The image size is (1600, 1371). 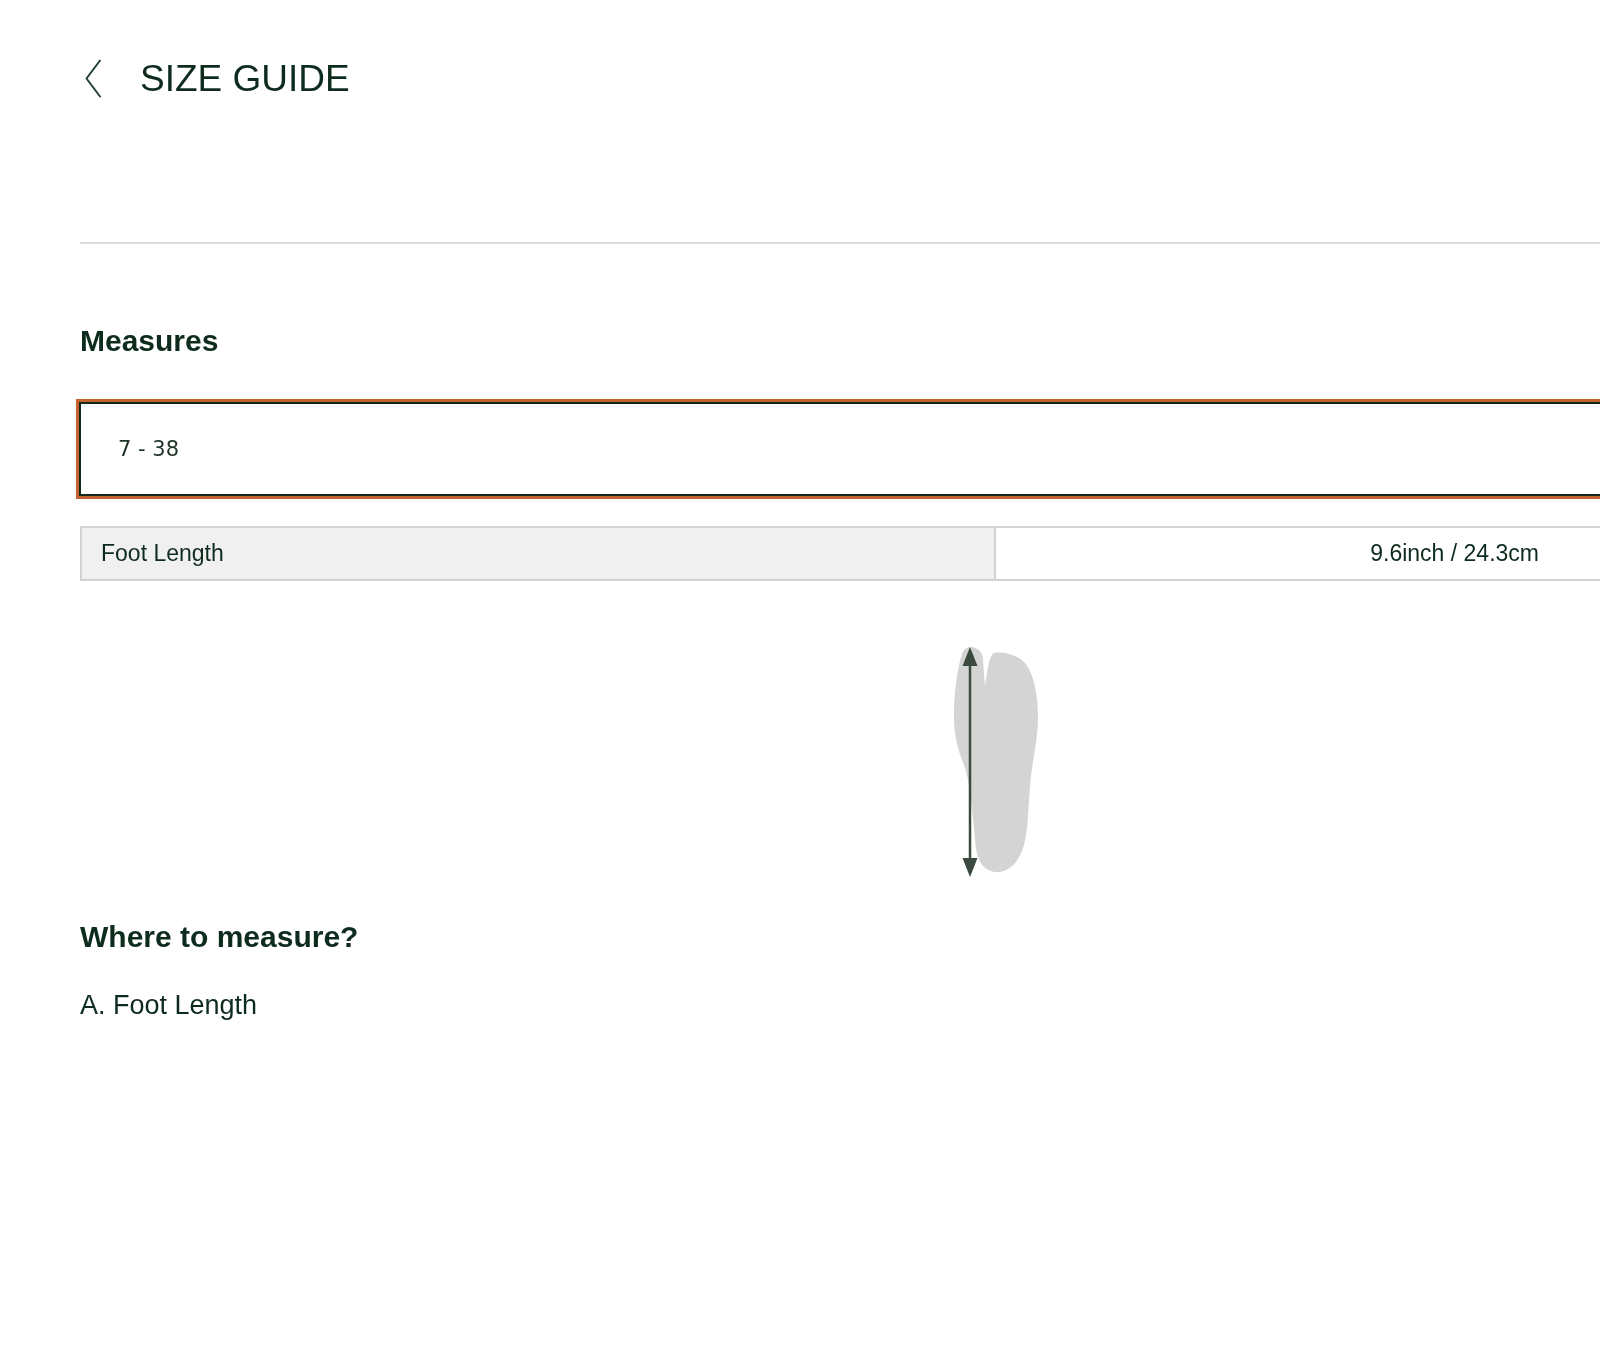 I want to click on table-cell: Foot Length, so click(x=538, y=553).